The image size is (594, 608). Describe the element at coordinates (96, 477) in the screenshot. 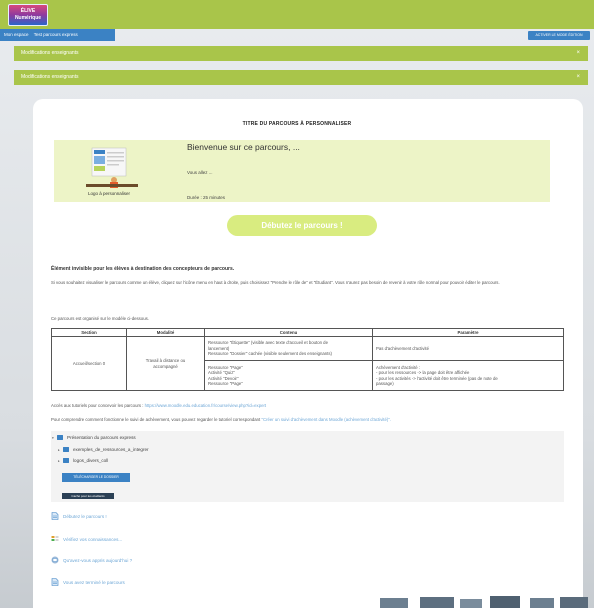

I see `download-folder-button: TÉLÉCHARGER LE DOSSIER` at that location.